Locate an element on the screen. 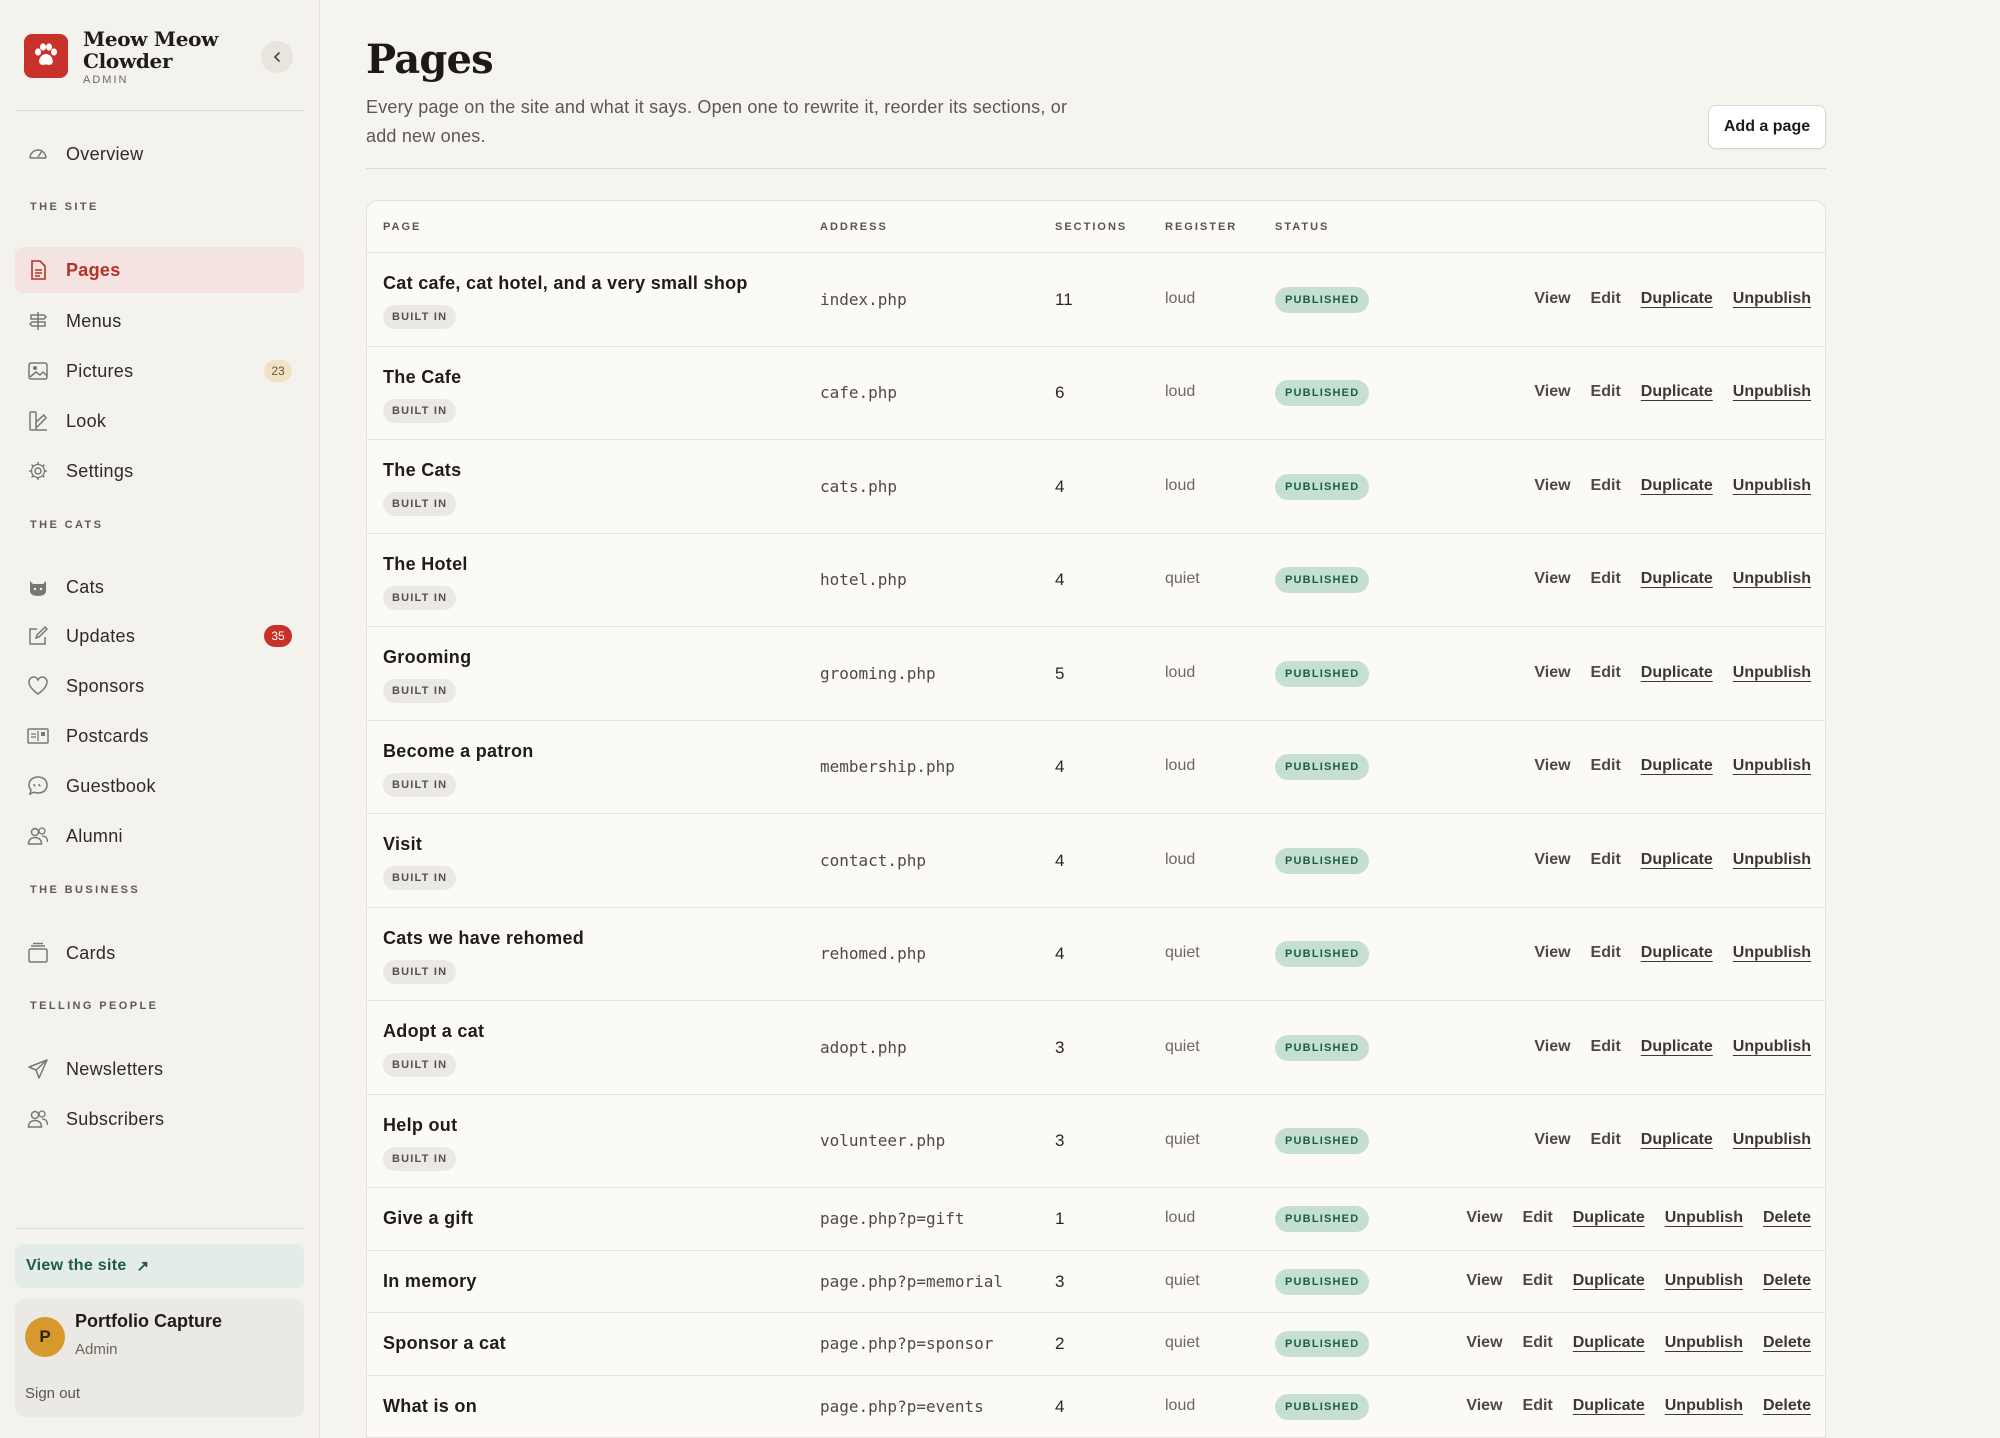  page-title-cell: Give a gift is located at coordinates (428, 1218).